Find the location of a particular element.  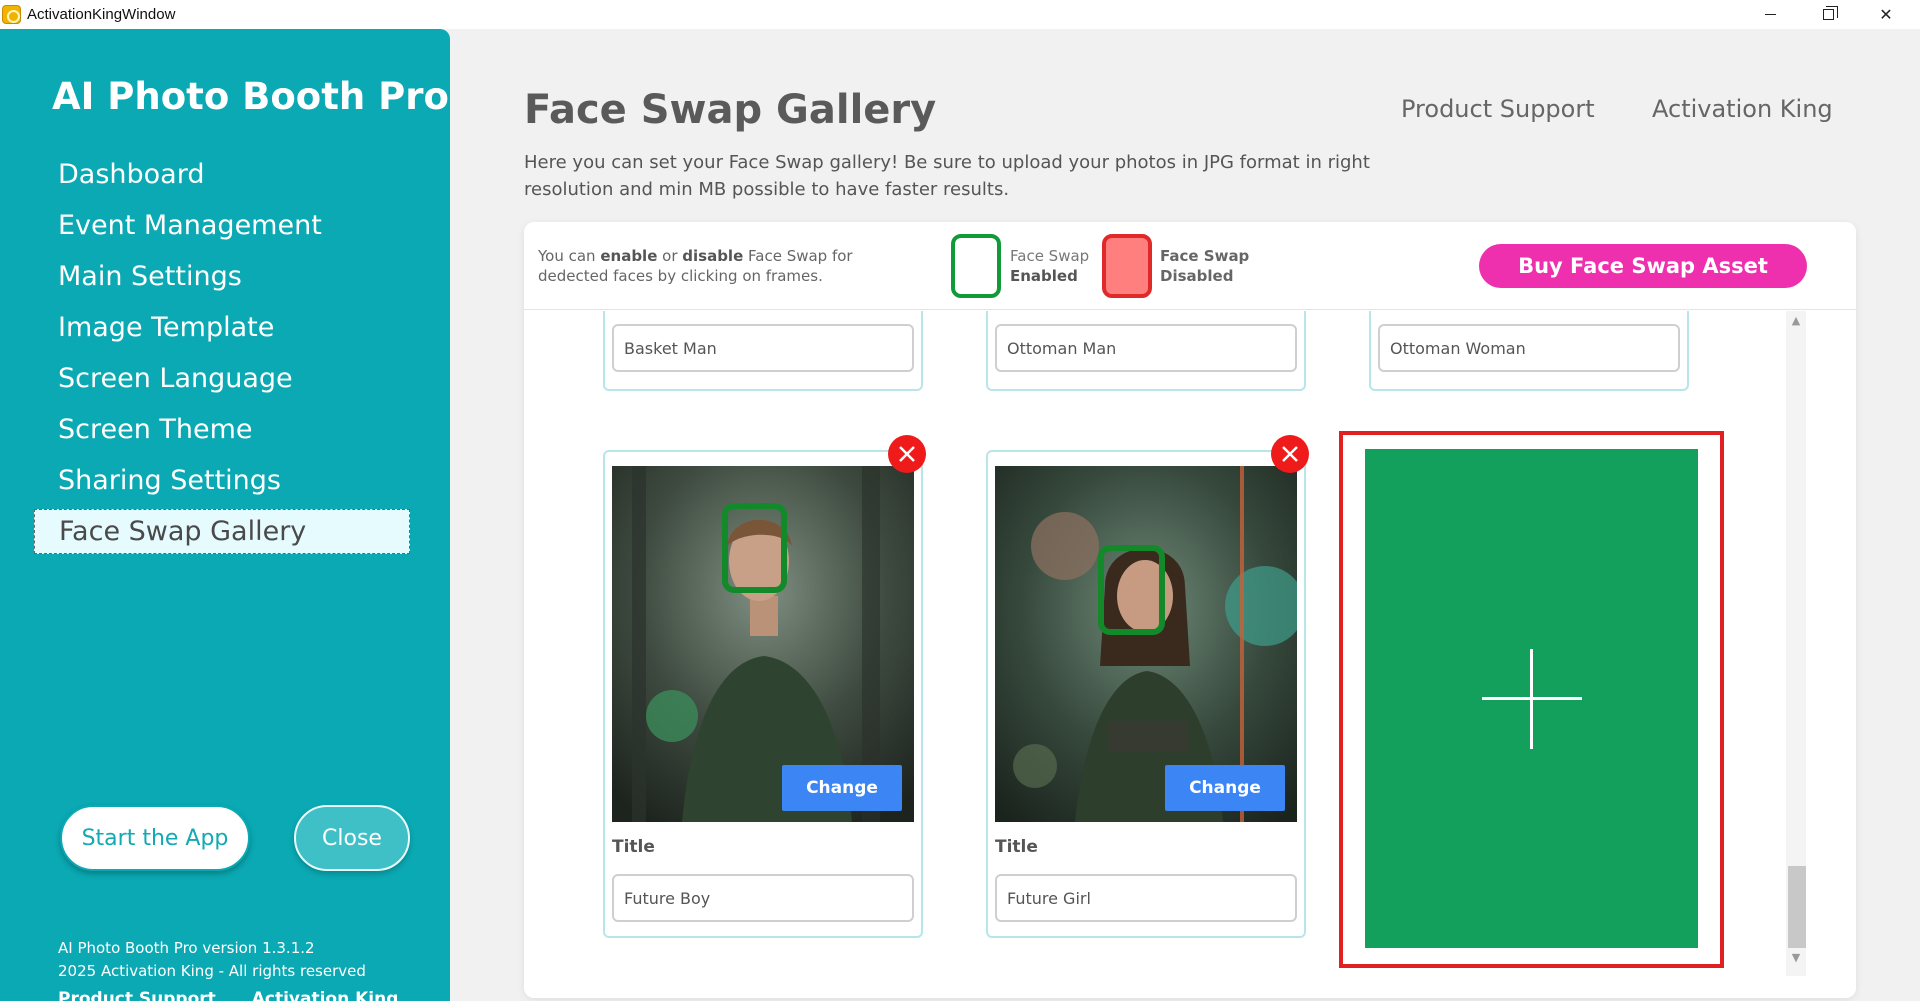

enabled-line1: Face Swap is located at coordinates (1050, 256).